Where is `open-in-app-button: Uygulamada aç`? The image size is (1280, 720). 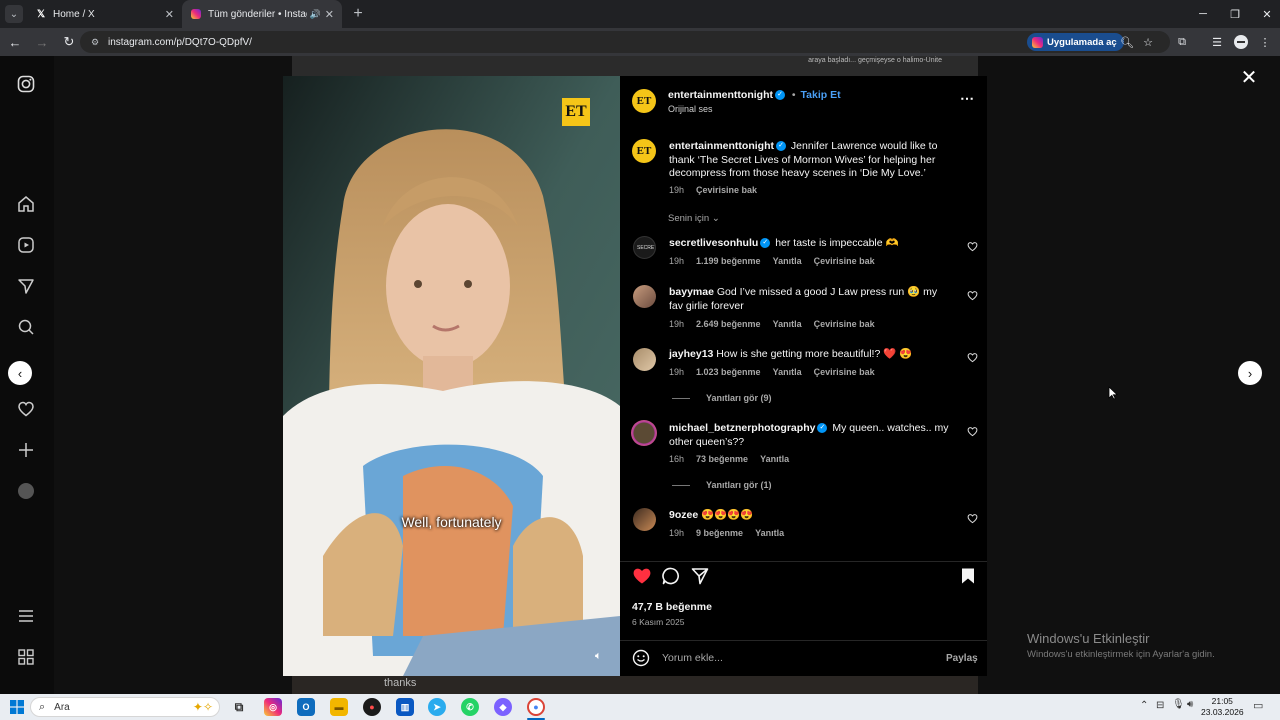 open-in-app-button: Uygulamada aç is located at coordinates (1075, 42).